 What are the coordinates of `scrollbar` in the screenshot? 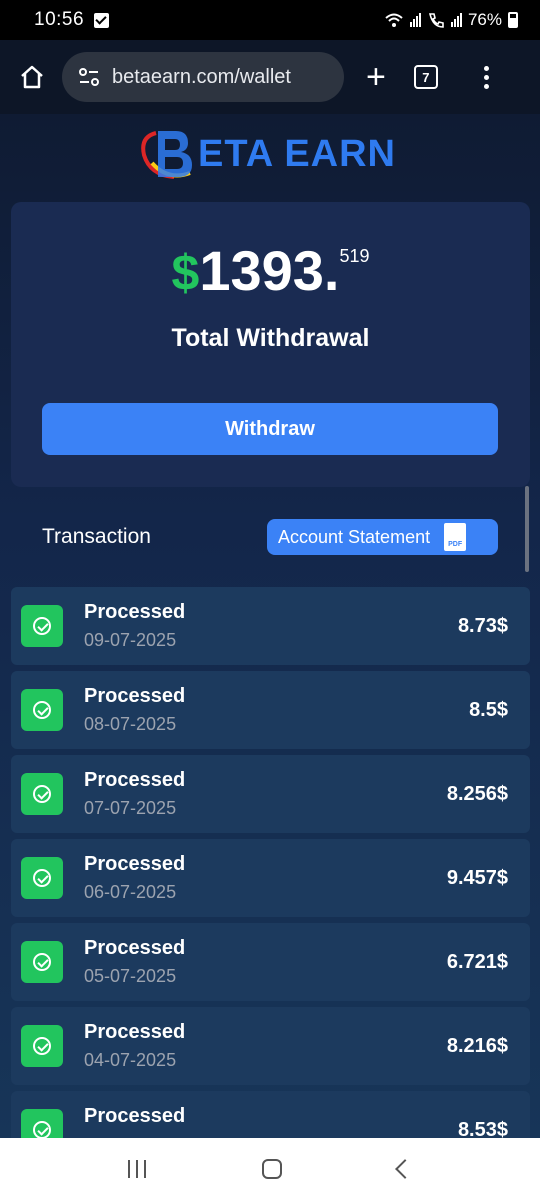 It's located at (527, 529).